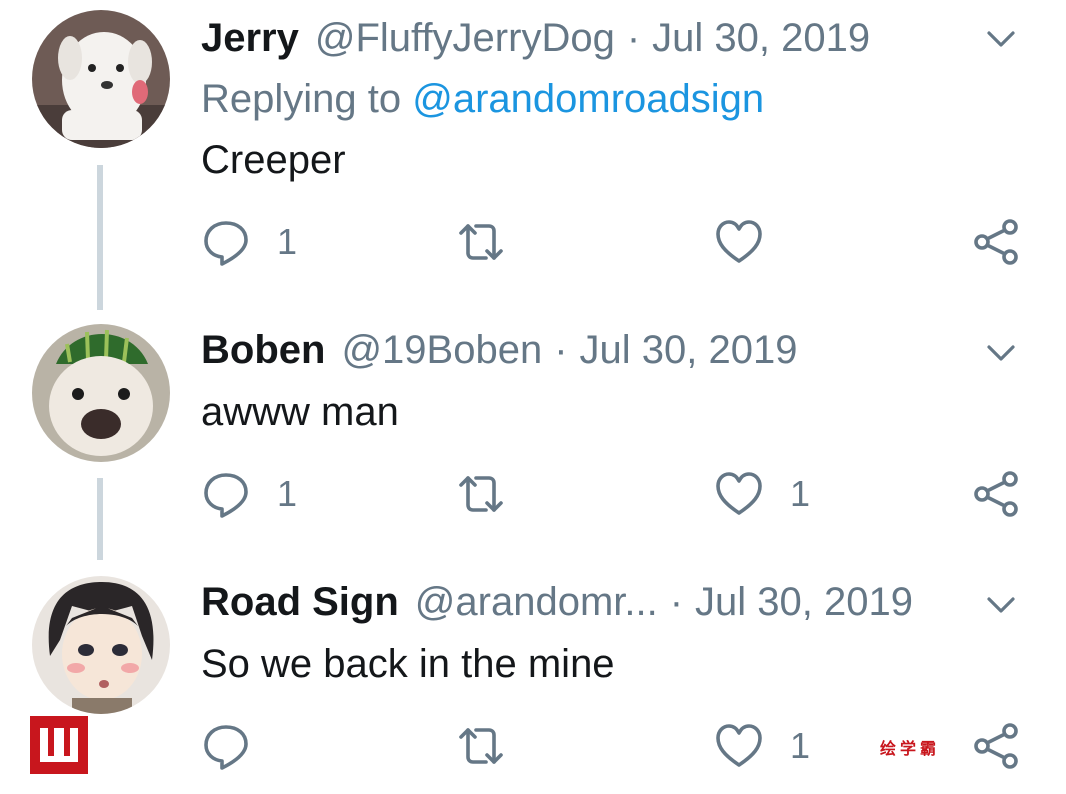 This screenshot has height=794, width=1066. What do you see at coordinates (263, 350) in the screenshot?
I see `display-name: Boben` at bounding box center [263, 350].